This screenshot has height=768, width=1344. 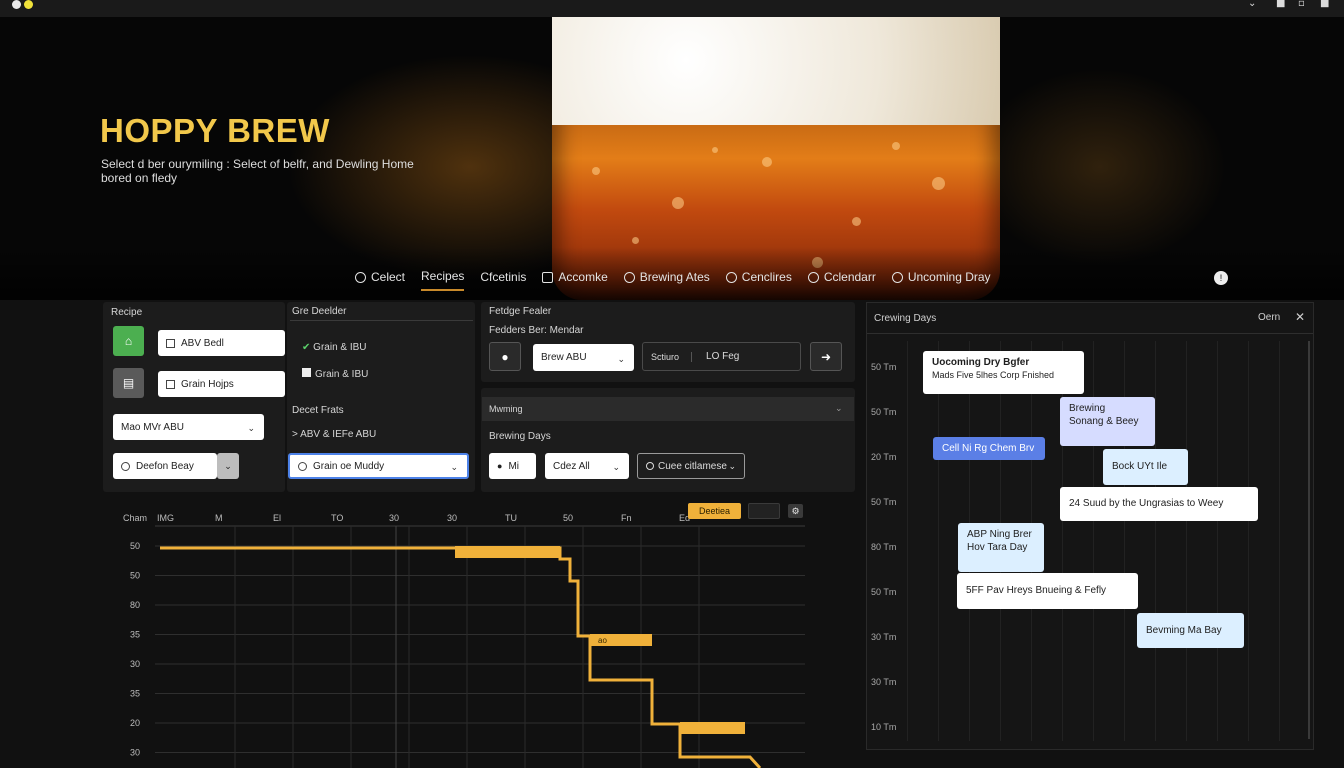 What do you see at coordinates (128, 383) in the screenshot?
I see `document-icon: ▤` at bounding box center [128, 383].